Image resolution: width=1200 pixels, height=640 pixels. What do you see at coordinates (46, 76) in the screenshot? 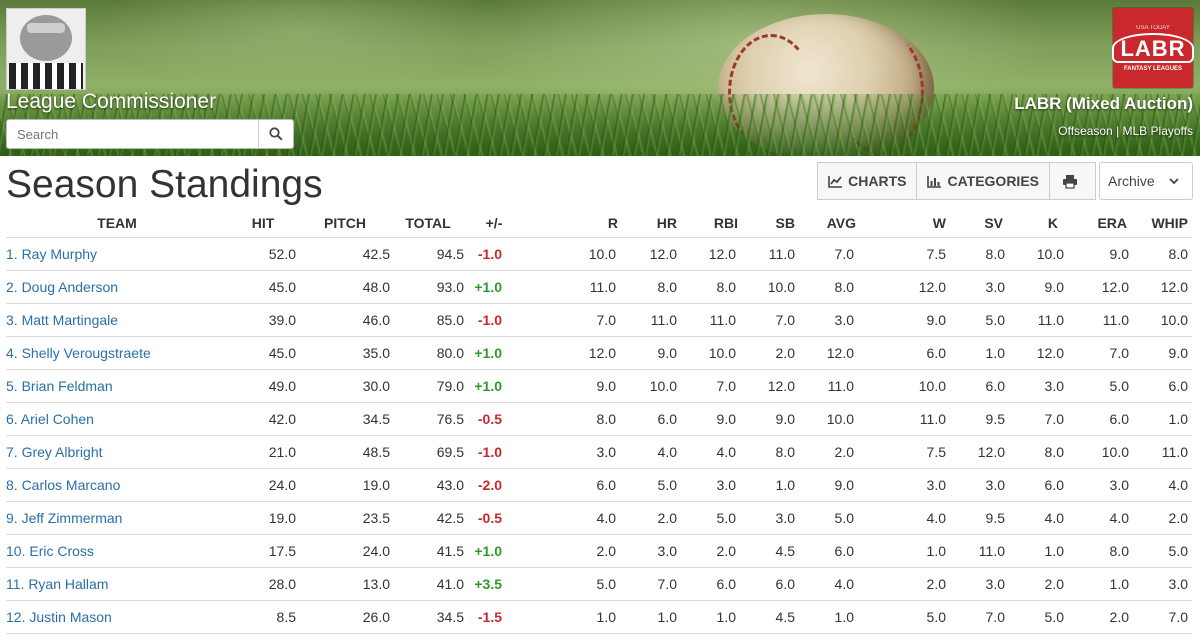
I see `umpire-shirt` at bounding box center [46, 76].